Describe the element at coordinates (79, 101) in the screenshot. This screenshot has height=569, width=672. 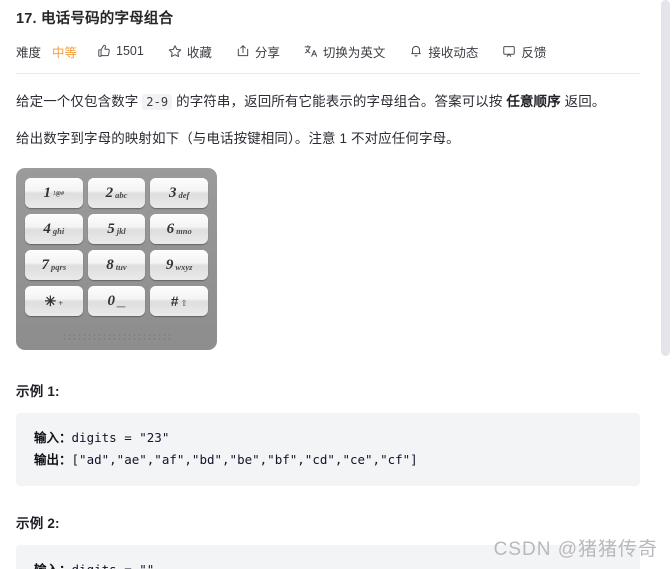
I see `desc-p1-before: 给定一个仅包含数字` at that location.